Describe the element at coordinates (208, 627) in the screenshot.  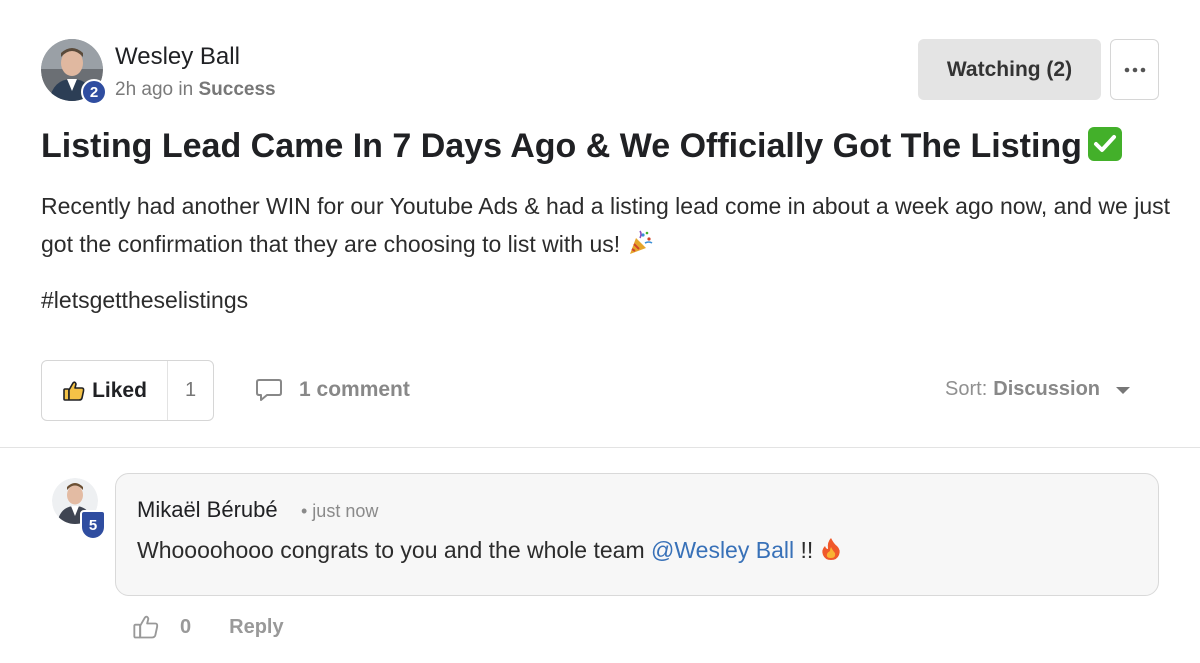
I see `comment-actions: 0 Reply` at that location.